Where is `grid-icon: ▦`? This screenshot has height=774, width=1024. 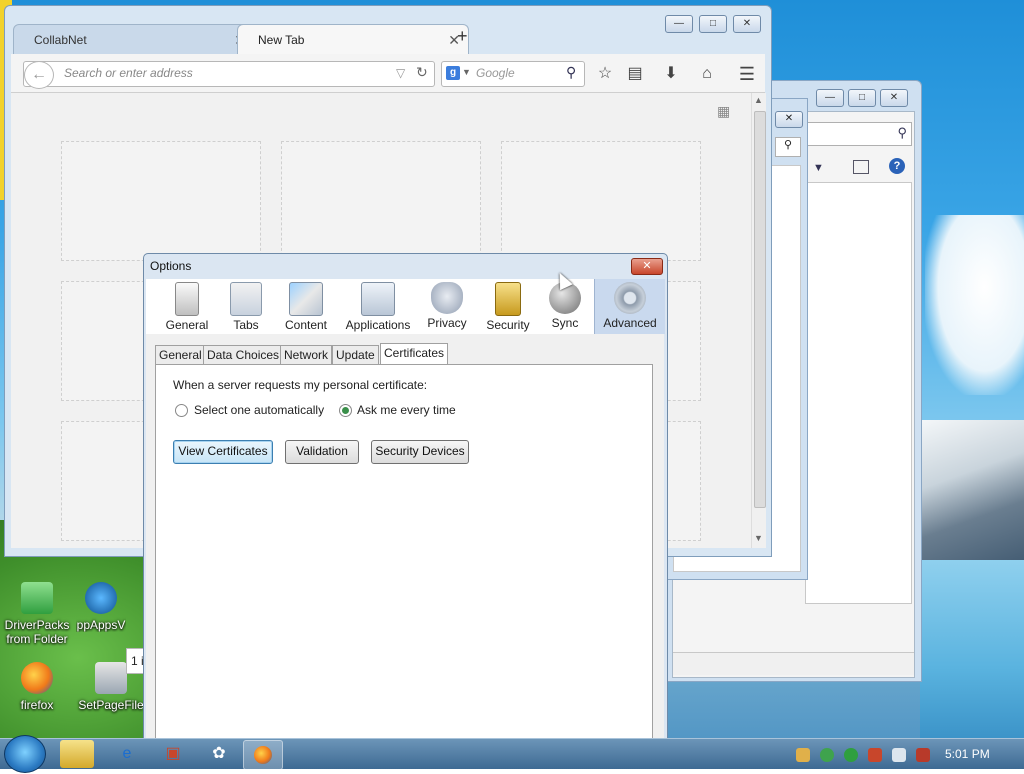 grid-icon: ▦ is located at coordinates (723, 111).